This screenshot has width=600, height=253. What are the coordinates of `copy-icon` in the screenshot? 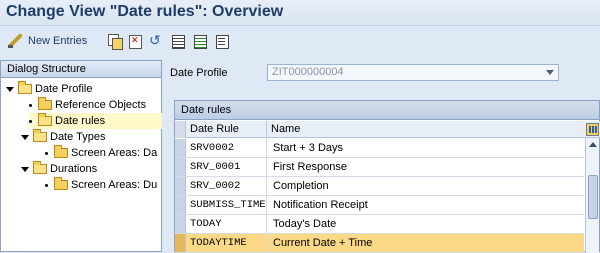 It's located at (115, 42).